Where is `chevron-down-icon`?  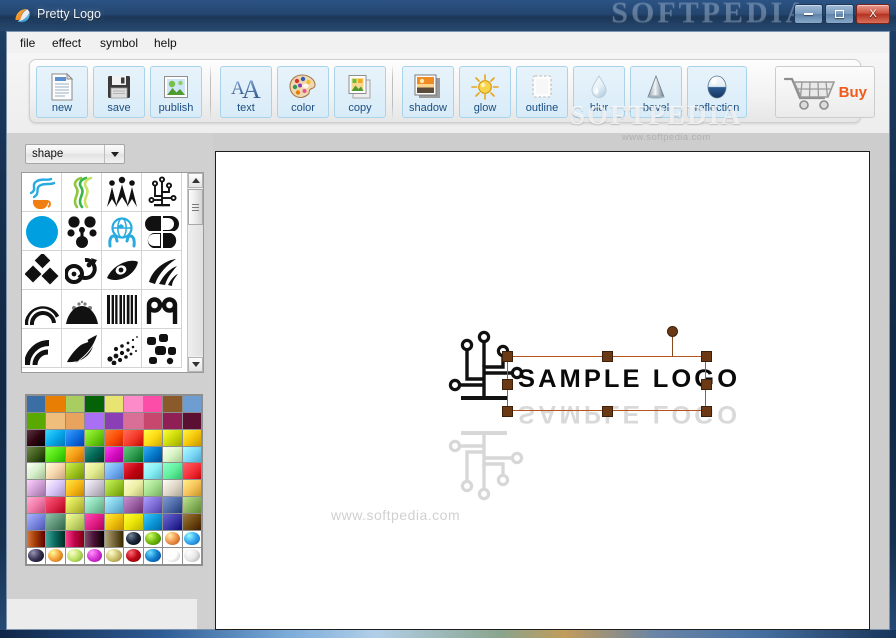 chevron-down-icon is located at coordinates (114, 154).